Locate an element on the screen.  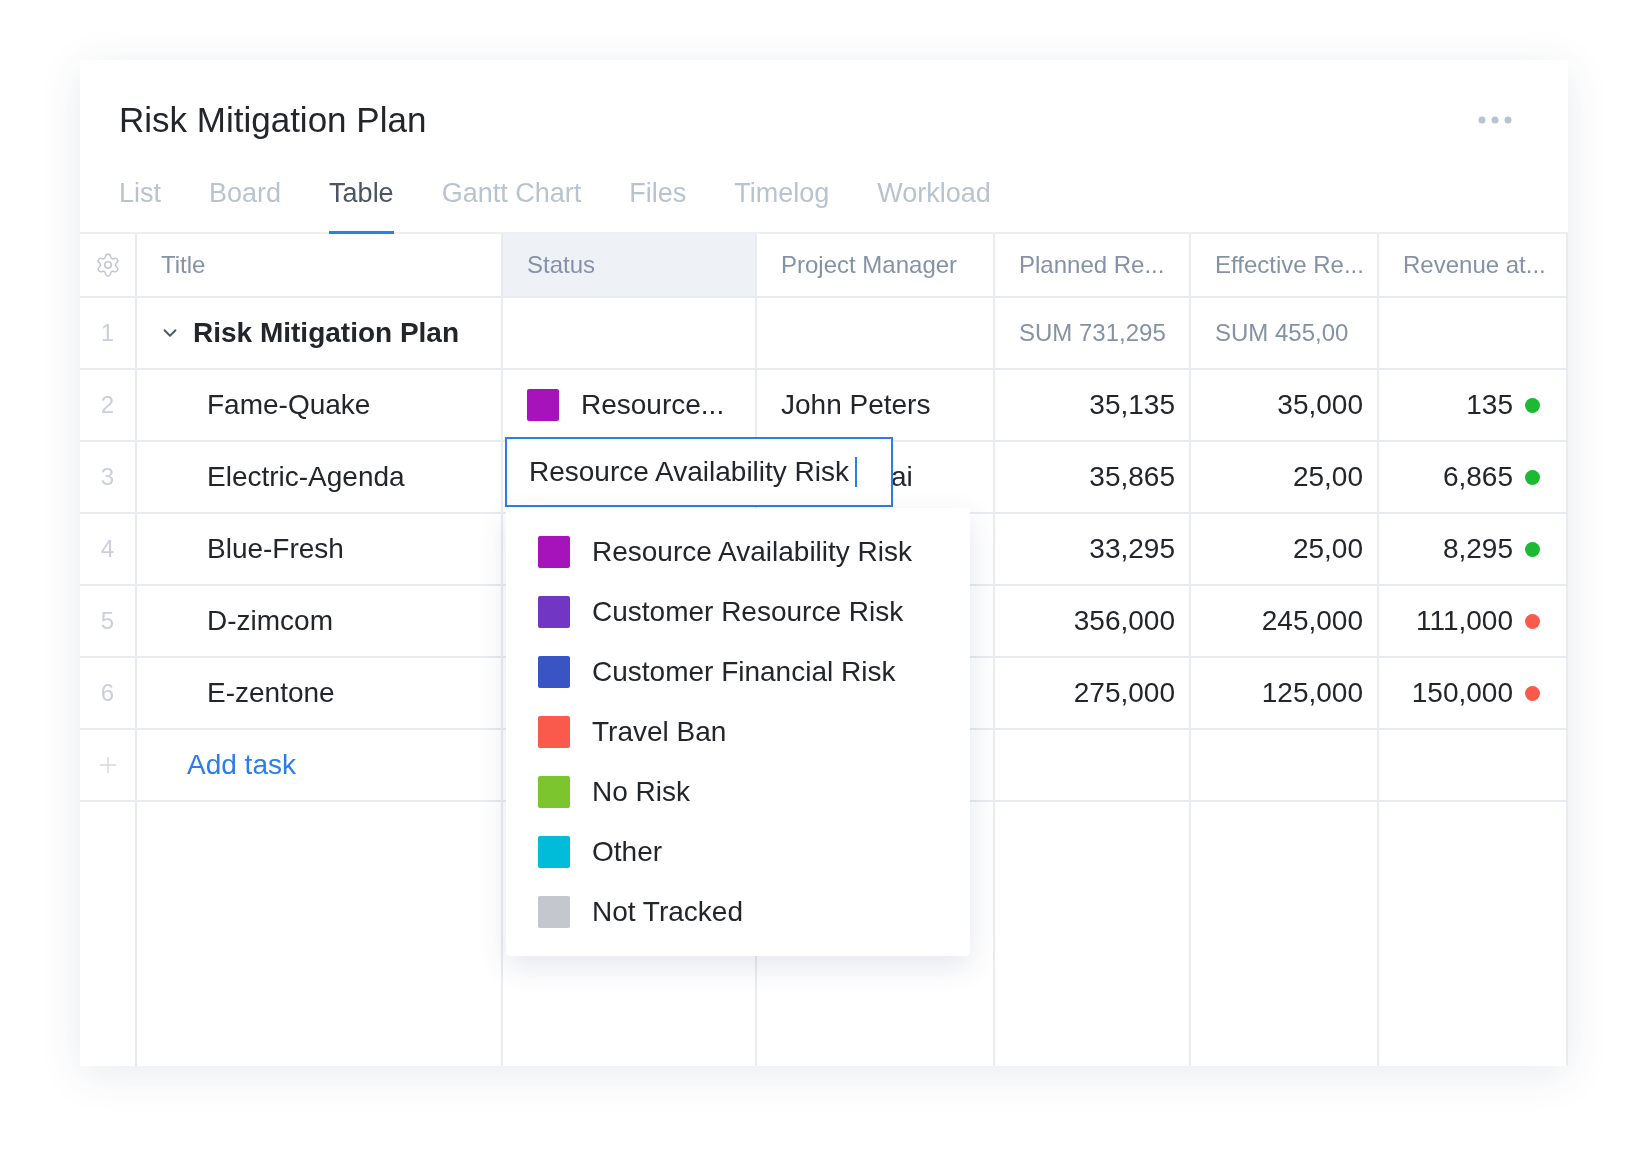
manager-name: John Peters is located at coordinates (856, 405).